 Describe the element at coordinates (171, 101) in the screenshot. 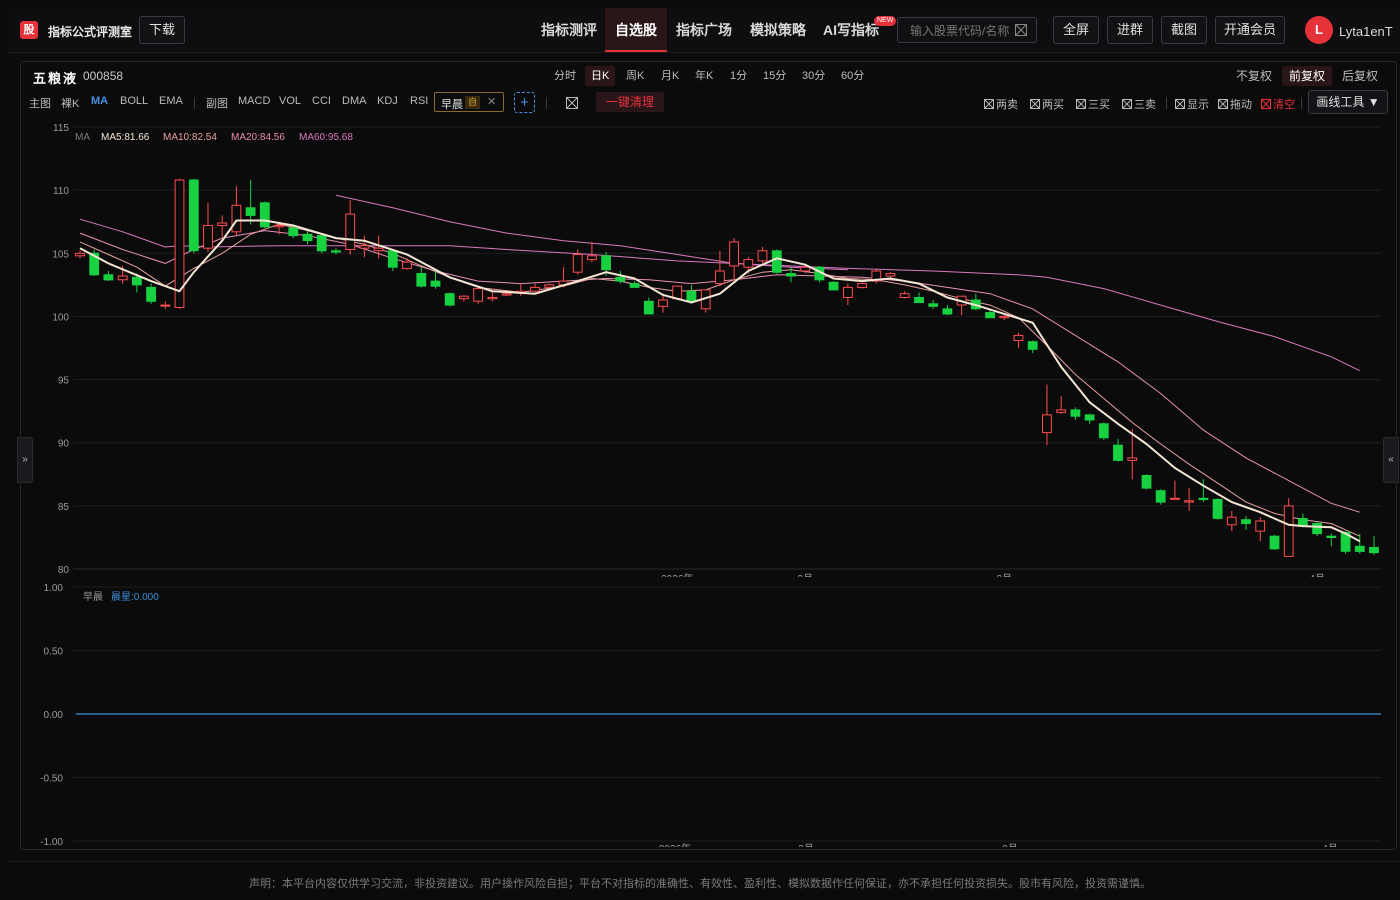

I see `main-ind-ema: EMA` at that location.